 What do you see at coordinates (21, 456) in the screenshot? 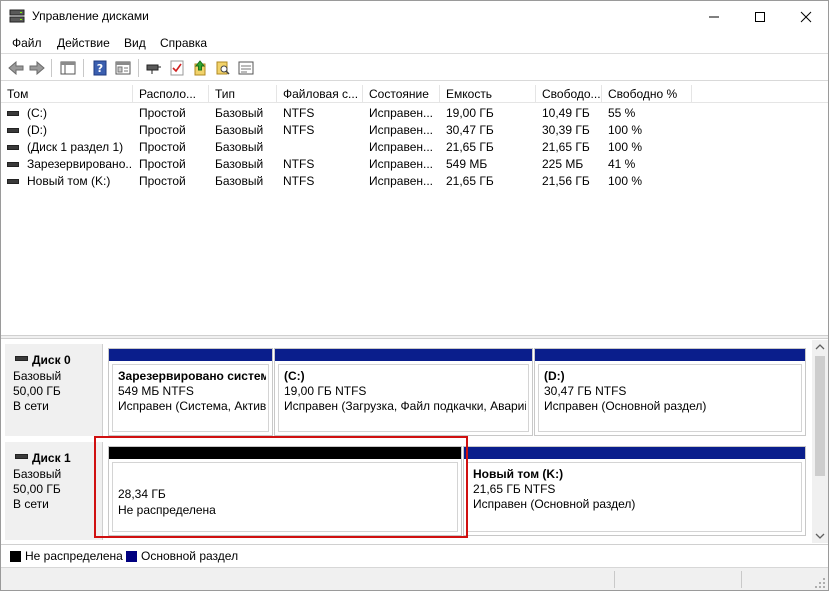
I see `disk-icon` at bounding box center [21, 456].